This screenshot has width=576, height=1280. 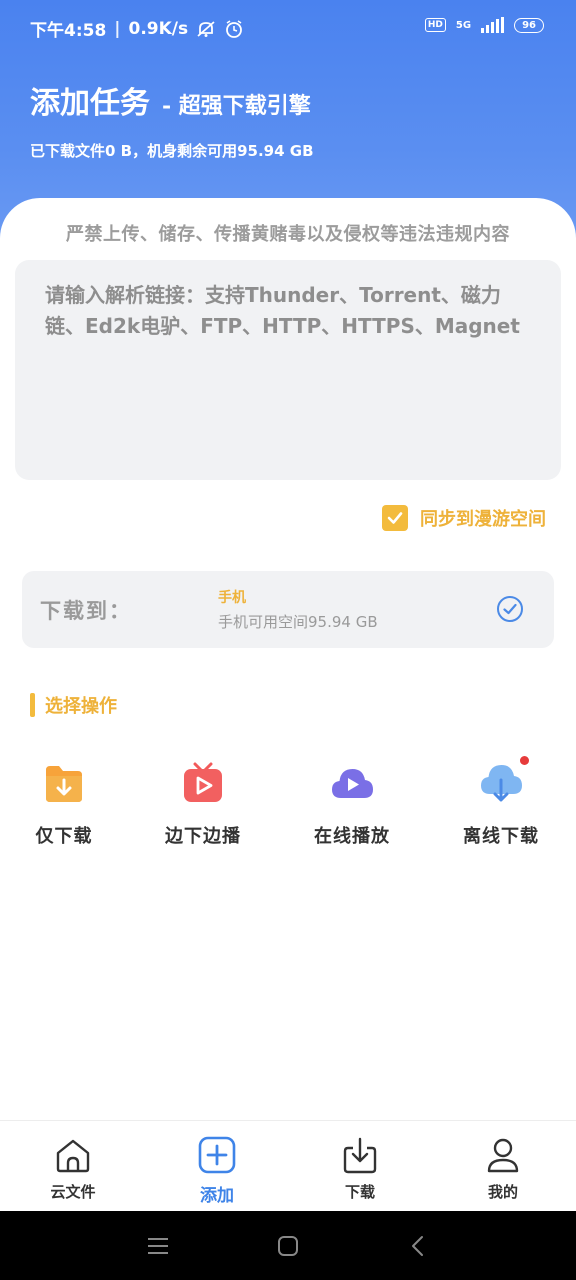 I want to click on home-icon, so click(x=73, y=1155).